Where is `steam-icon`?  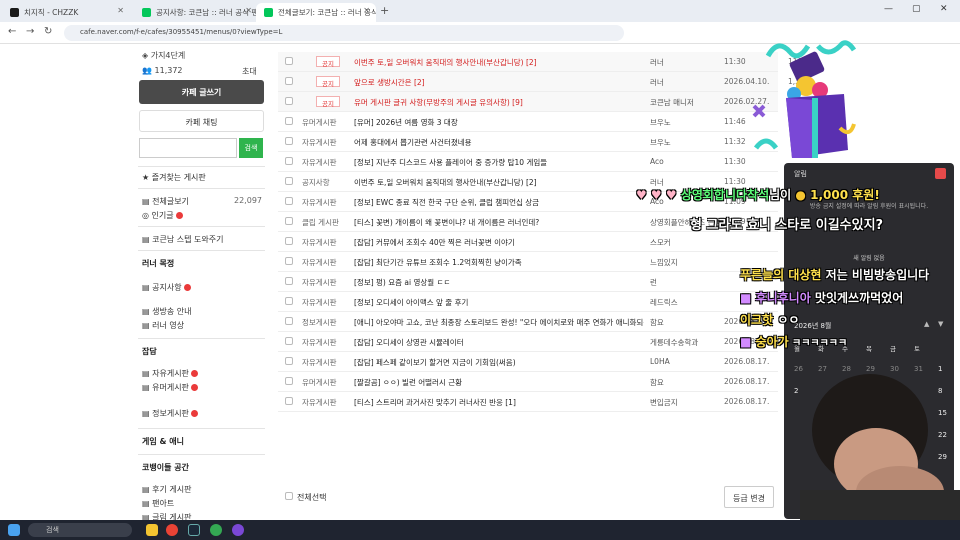 steam-icon is located at coordinates (194, 530).